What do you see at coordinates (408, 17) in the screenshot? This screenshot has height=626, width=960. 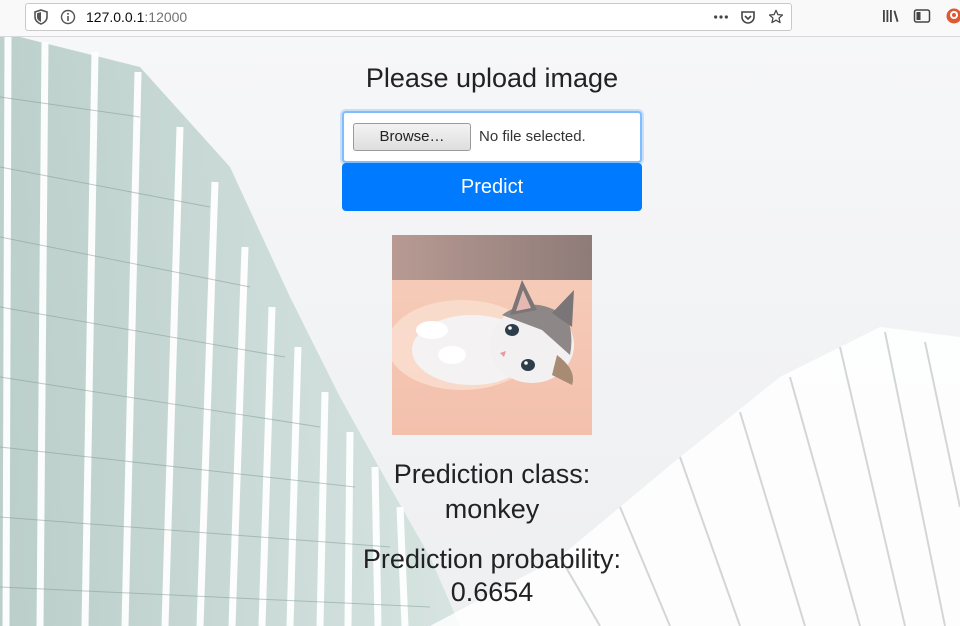 I see `address-bar: 127.0.0.1:12000` at bounding box center [408, 17].